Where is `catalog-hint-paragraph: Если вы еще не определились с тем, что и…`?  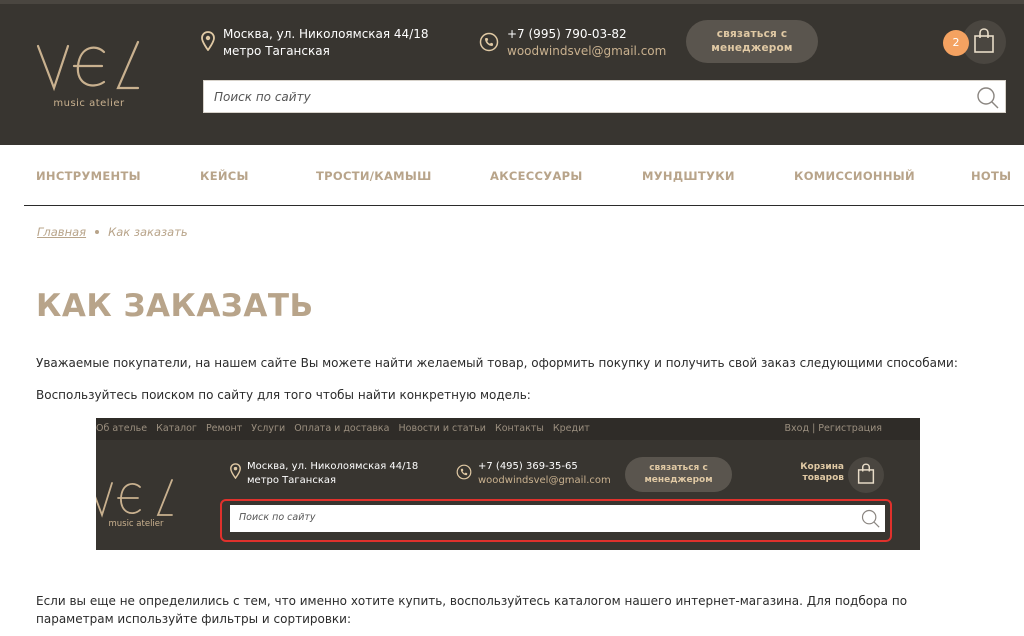 catalog-hint-paragraph: Если вы еще не определились с тем, что и… is located at coordinates (472, 610).